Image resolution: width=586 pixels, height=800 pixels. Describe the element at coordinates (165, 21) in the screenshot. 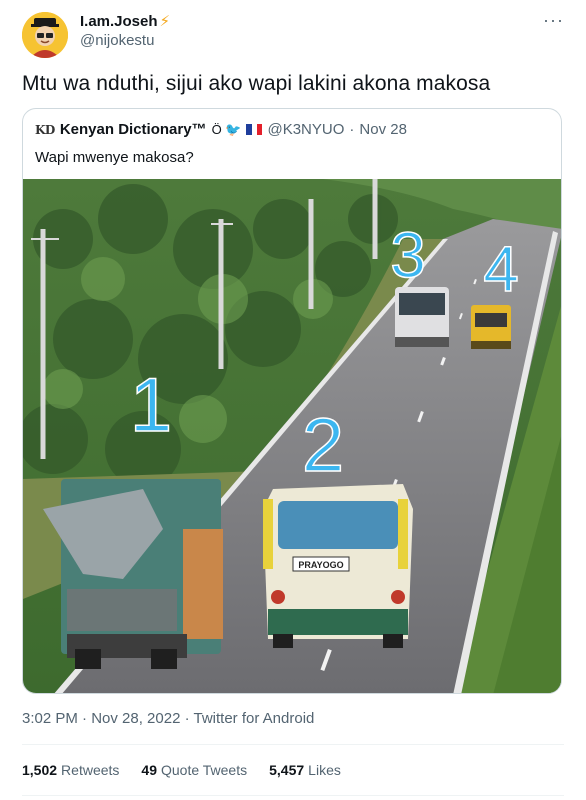

I see `lightning-icon: ⚡` at that location.